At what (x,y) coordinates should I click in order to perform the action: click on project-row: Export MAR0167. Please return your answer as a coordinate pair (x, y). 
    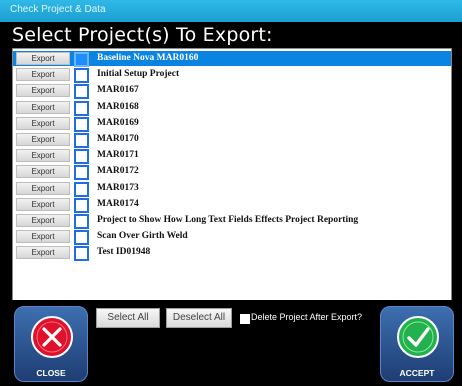
    Looking at the image, I should click on (232, 91).